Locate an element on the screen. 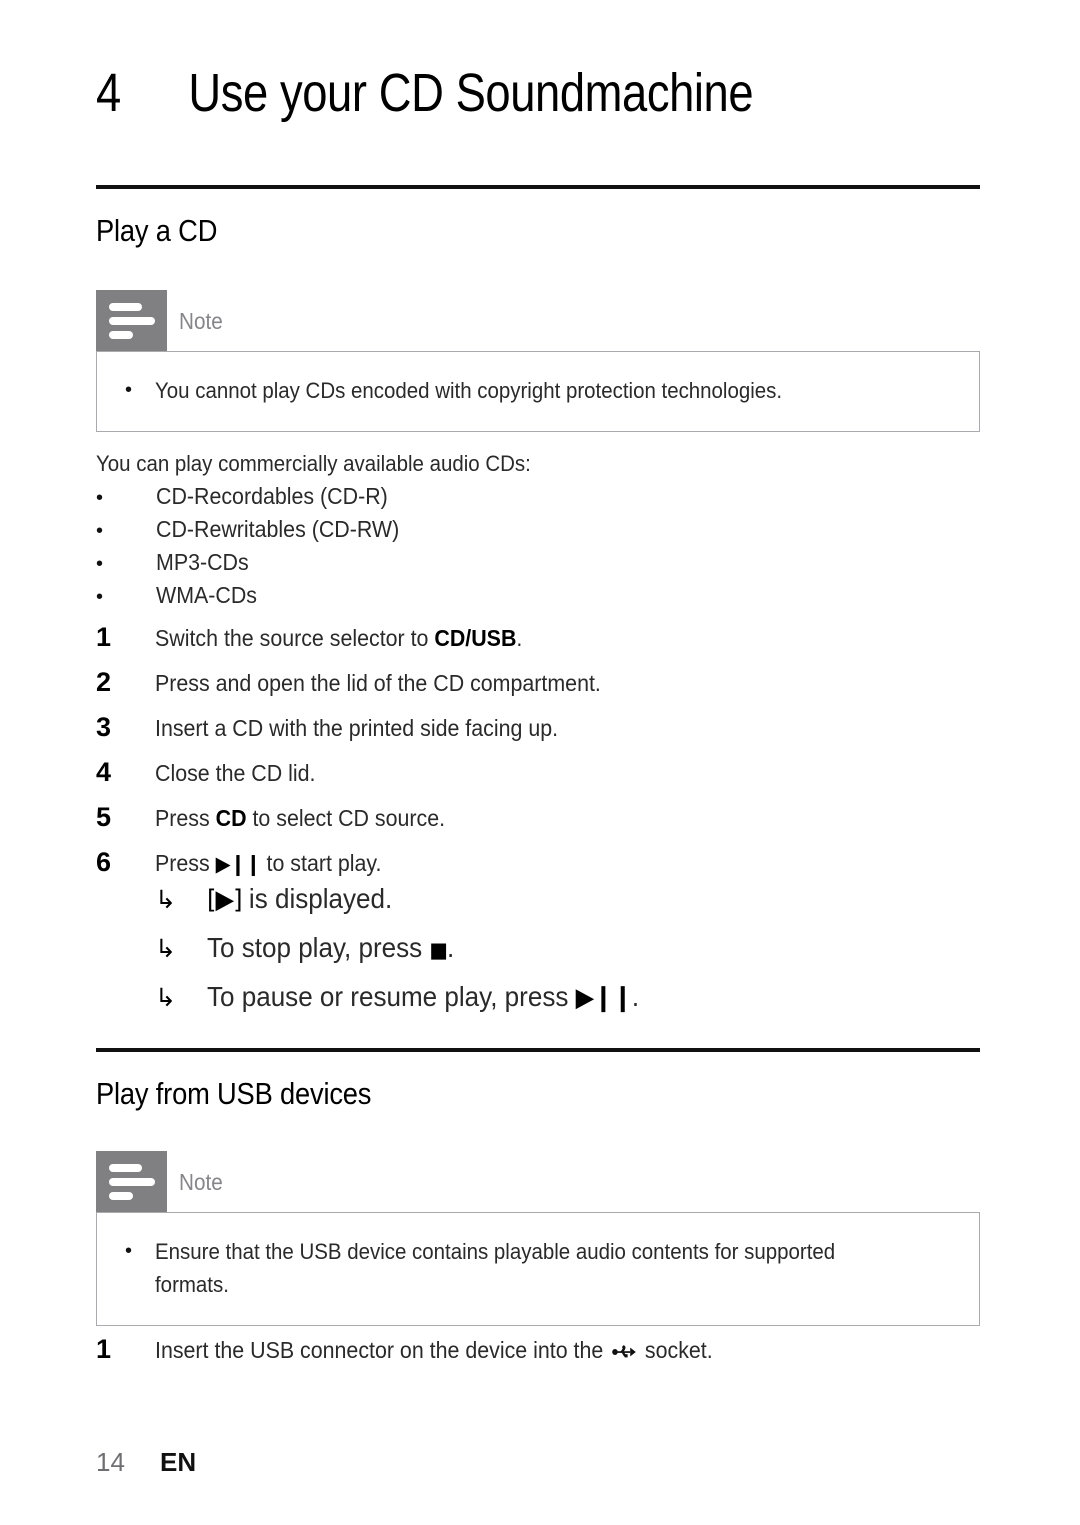 Image resolution: width=1080 pixels, height=1525 pixels. result-text-post: is displayed. is located at coordinates (317, 898).